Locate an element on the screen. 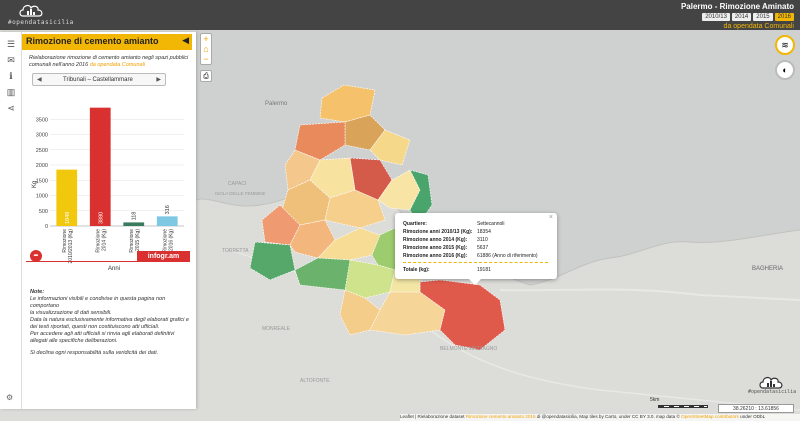  attribution-dataset-link: Rimozione cemento amianto 2016 is located at coordinates (501, 416).